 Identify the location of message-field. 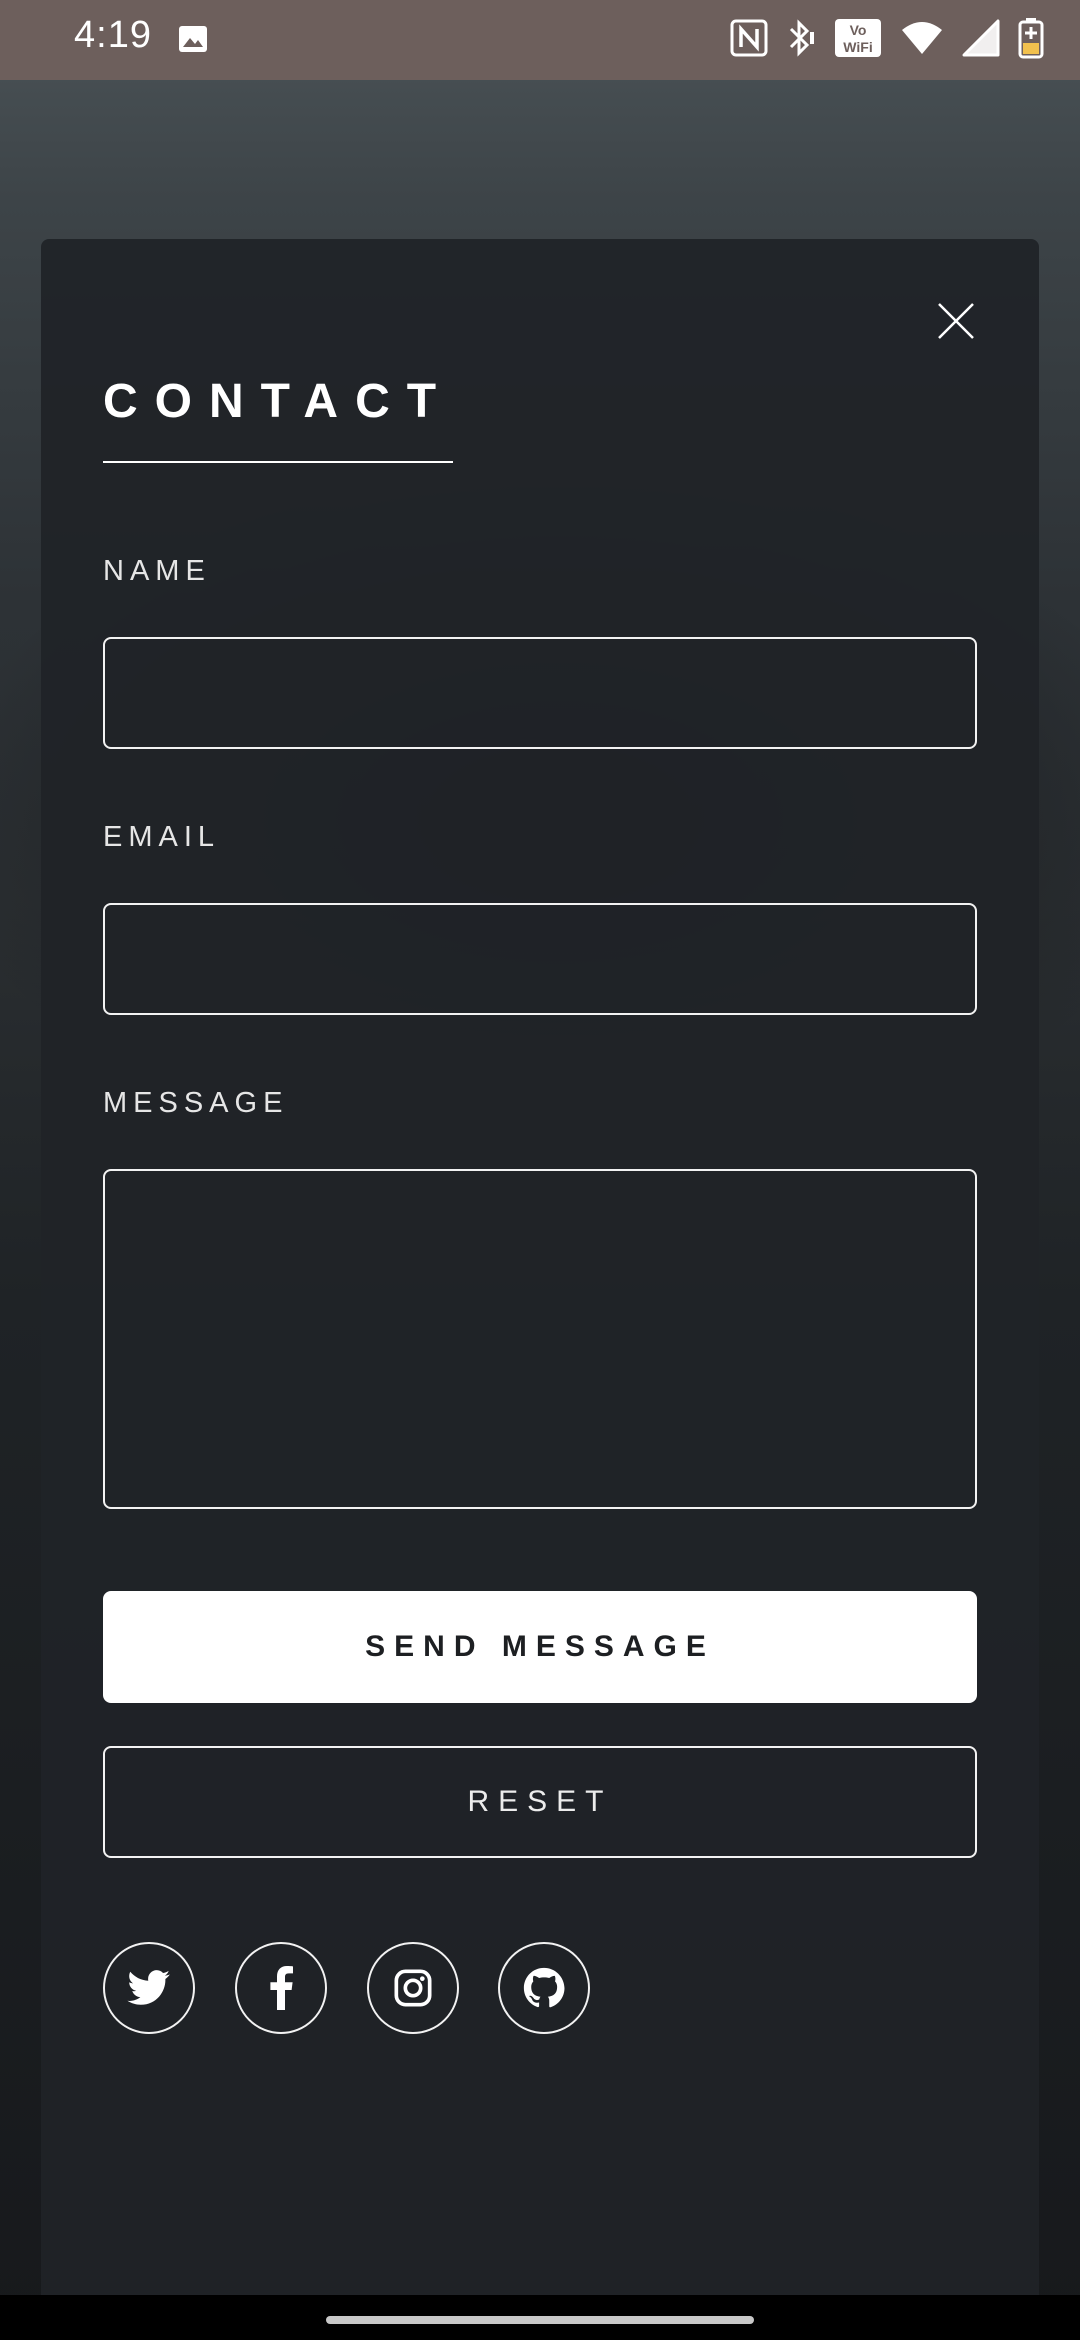
(540, 1339).